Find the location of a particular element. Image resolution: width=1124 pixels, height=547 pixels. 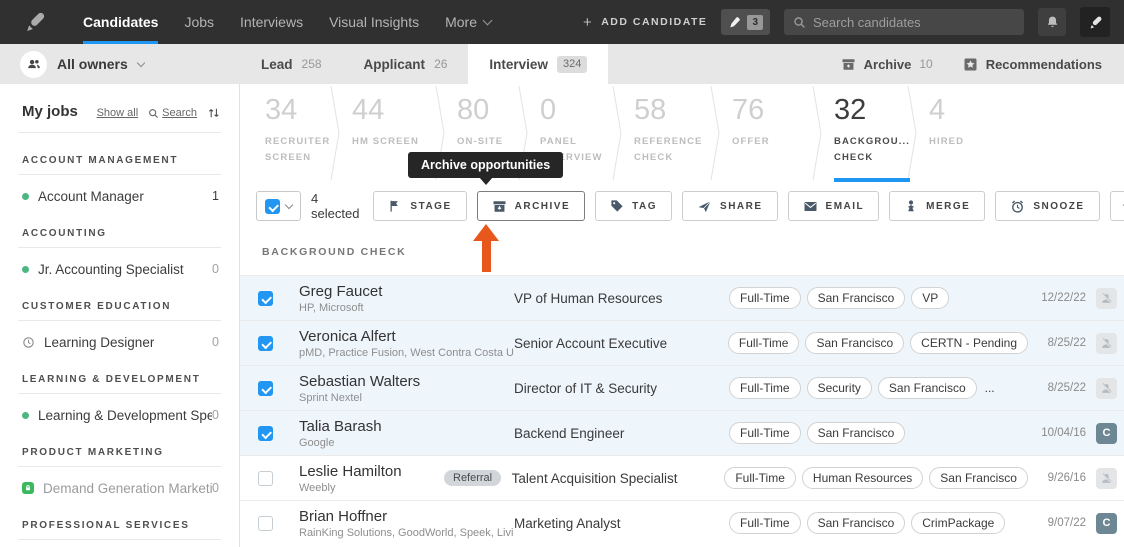

sidebar-job-item: Learning Designer 0 is located at coordinates (119, 342).